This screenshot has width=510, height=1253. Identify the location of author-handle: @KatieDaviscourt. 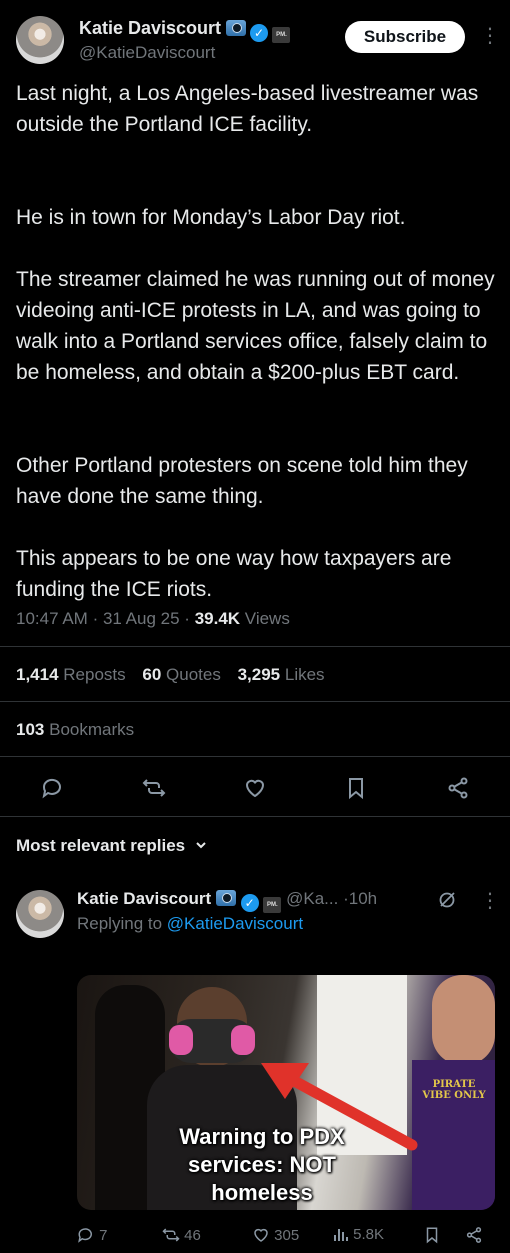
(147, 53).